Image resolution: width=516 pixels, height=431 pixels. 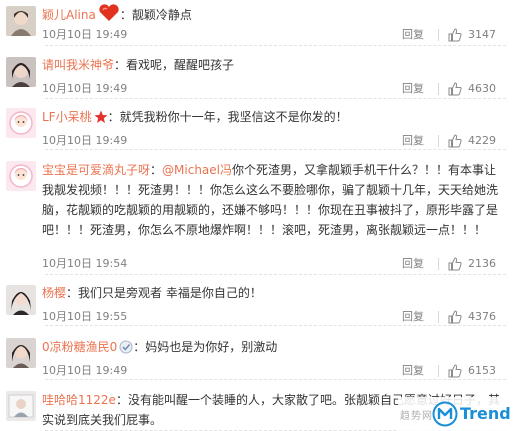 I want to click on comment-text-line: 颖儿Alina ：靓颖冷静点, so click(x=273, y=14).